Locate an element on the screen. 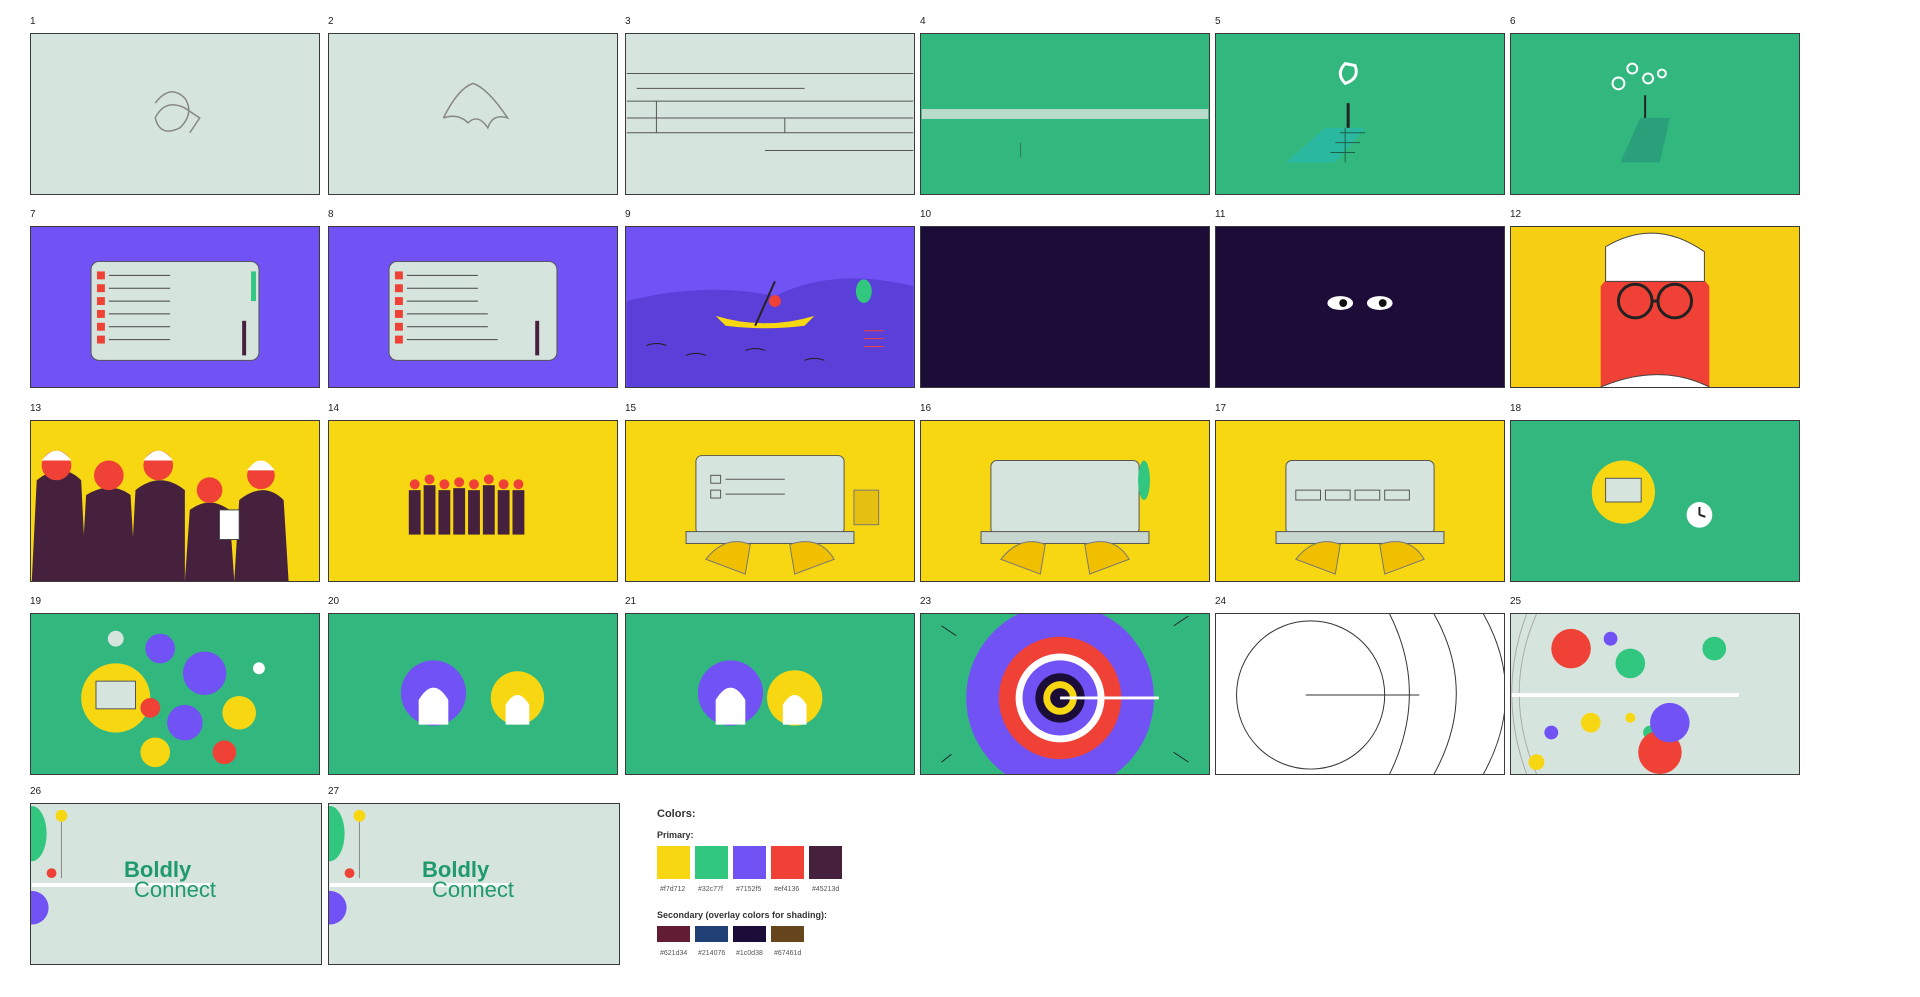 The image size is (1920, 997). color-hex: #214076 is located at coordinates (712, 953).